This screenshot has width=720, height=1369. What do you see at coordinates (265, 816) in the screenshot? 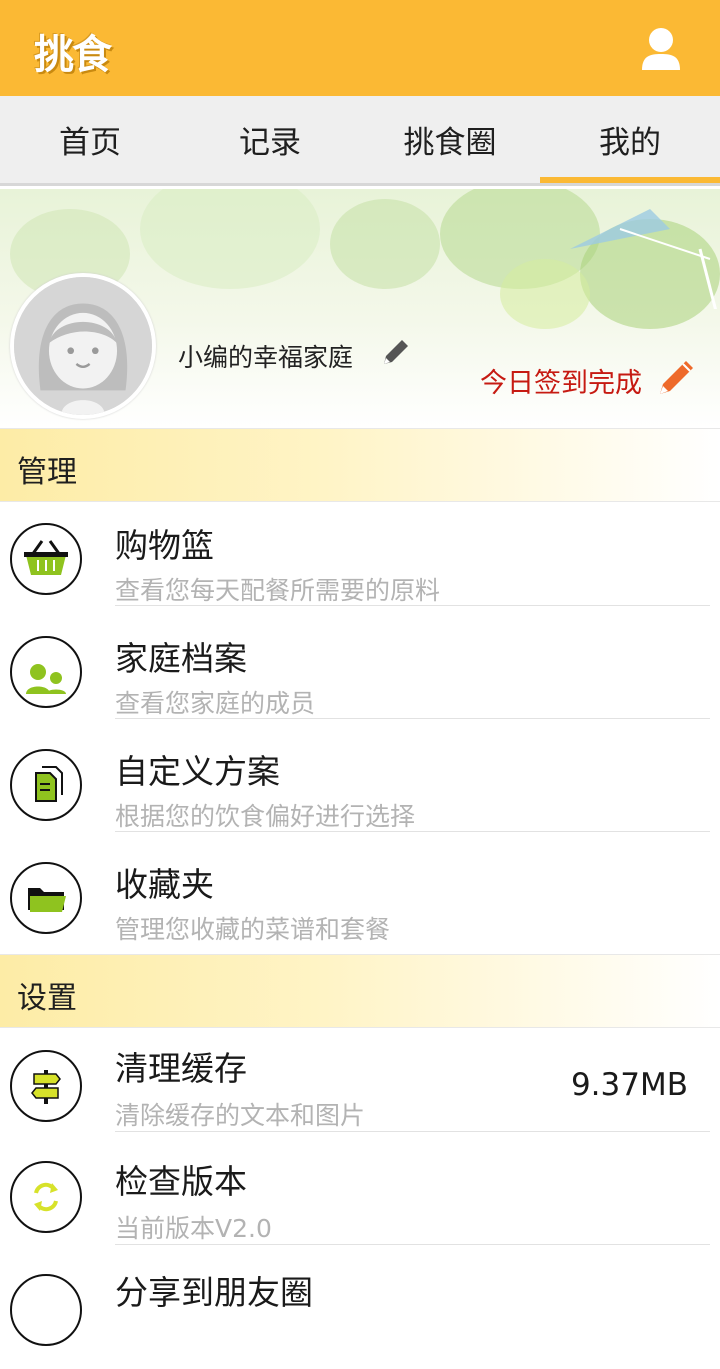
I see `item-subtitle: 根据您的饮食偏好进行选择` at bounding box center [265, 816].